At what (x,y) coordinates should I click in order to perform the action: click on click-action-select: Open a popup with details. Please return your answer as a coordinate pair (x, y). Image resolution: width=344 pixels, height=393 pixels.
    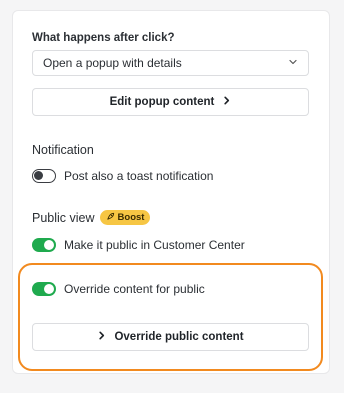
    Looking at the image, I should click on (170, 63).